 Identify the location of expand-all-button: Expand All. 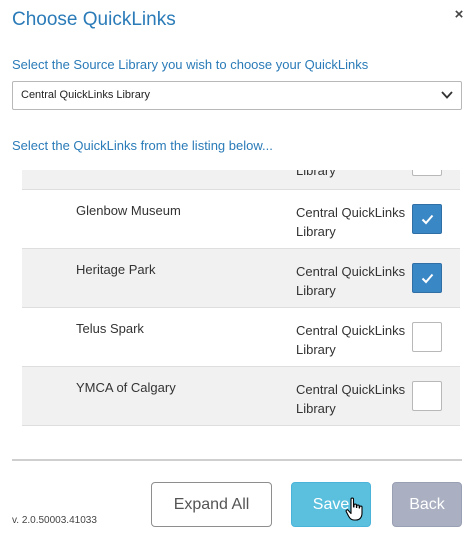
(211, 504).